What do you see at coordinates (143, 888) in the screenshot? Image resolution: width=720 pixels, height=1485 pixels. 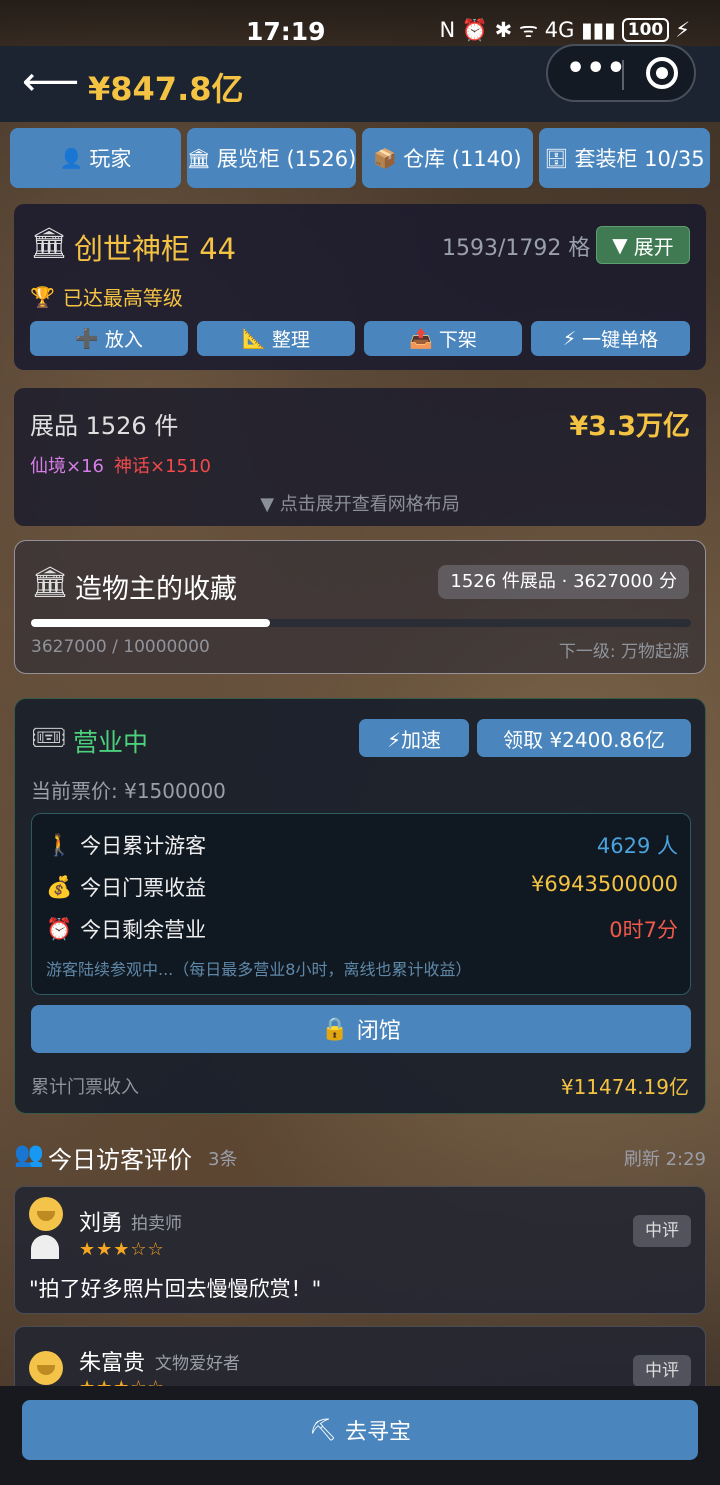 I see `stat-label: 今日门票收益` at bounding box center [143, 888].